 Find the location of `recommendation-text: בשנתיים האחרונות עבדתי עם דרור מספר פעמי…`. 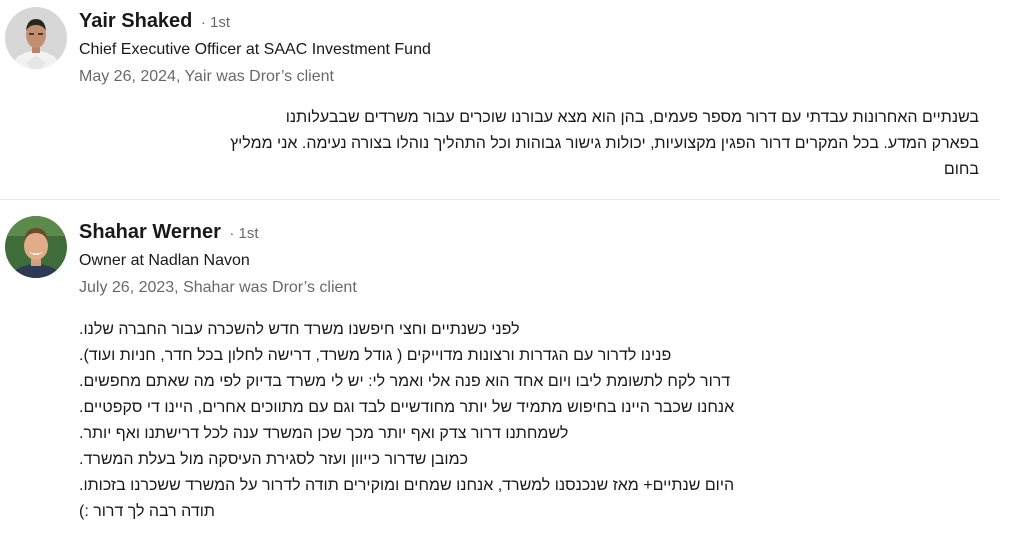

recommendation-text: בשנתיים האחרונות עבדתי עם דרור מספר פעמי… is located at coordinates (529, 144).